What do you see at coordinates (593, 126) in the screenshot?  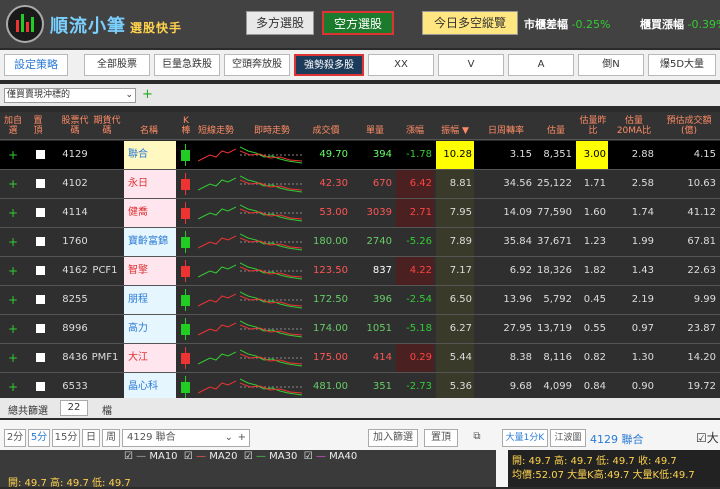 I see `header-est-ratio: 估量昨比` at bounding box center [593, 126].